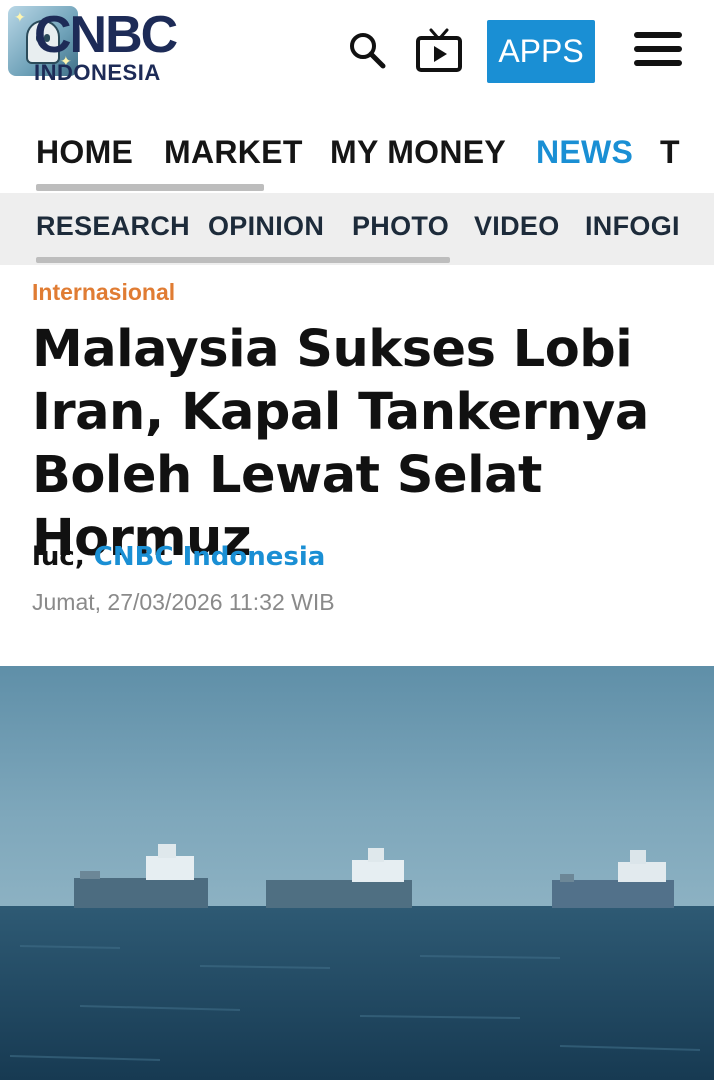 This screenshot has height=1080, width=714. What do you see at coordinates (243, 260) in the screenshot?
I see `subnav-scroll-indicator` at bounding box center [243, 260].